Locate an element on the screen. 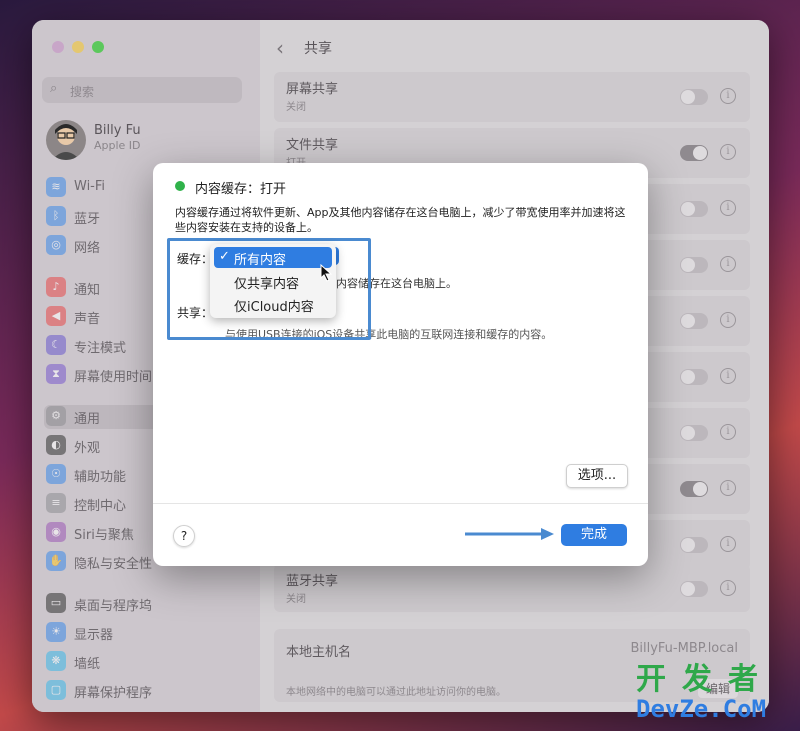 The height and width of the screenshot is (731, 800). row-title: 文件共享 is located at coordinates (312, 145).